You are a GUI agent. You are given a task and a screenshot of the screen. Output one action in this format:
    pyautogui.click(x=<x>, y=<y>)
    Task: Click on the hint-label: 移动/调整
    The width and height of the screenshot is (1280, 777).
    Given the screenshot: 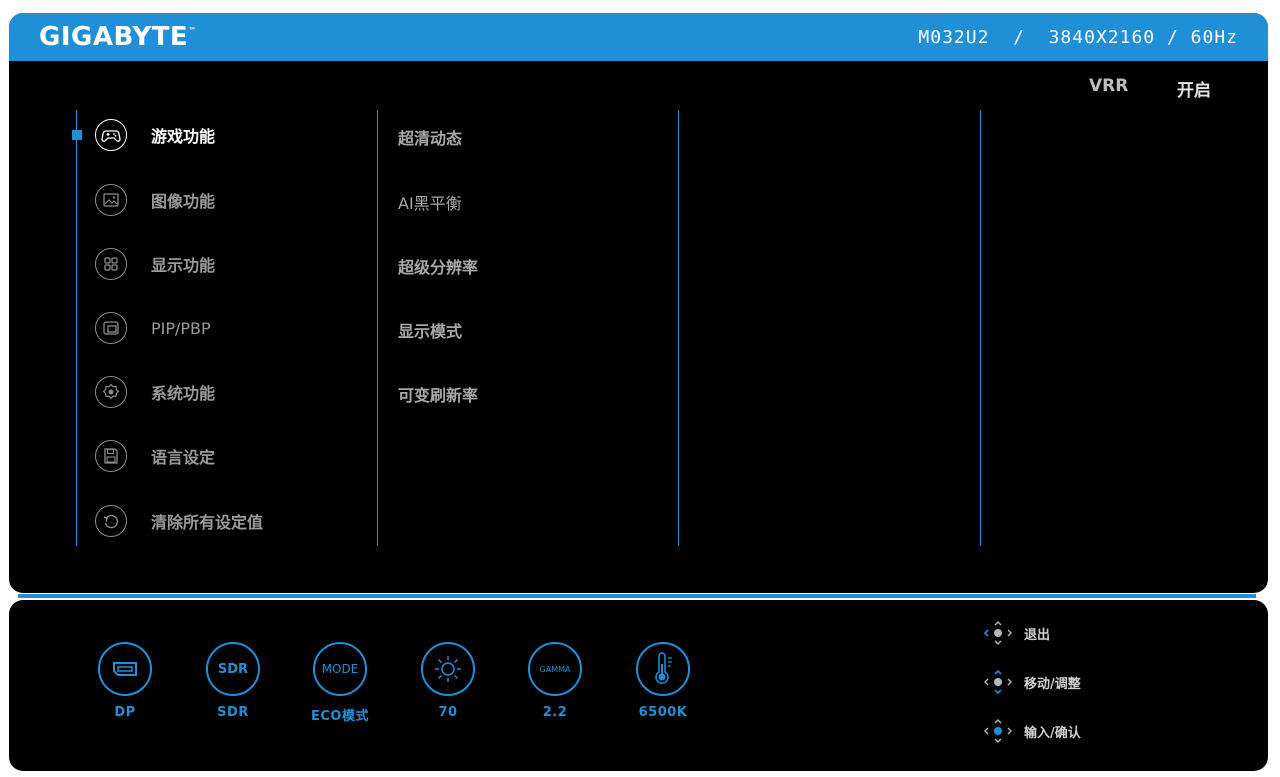 What is the action you would take?
    pyautogui.click(x=1052, y=684)
    